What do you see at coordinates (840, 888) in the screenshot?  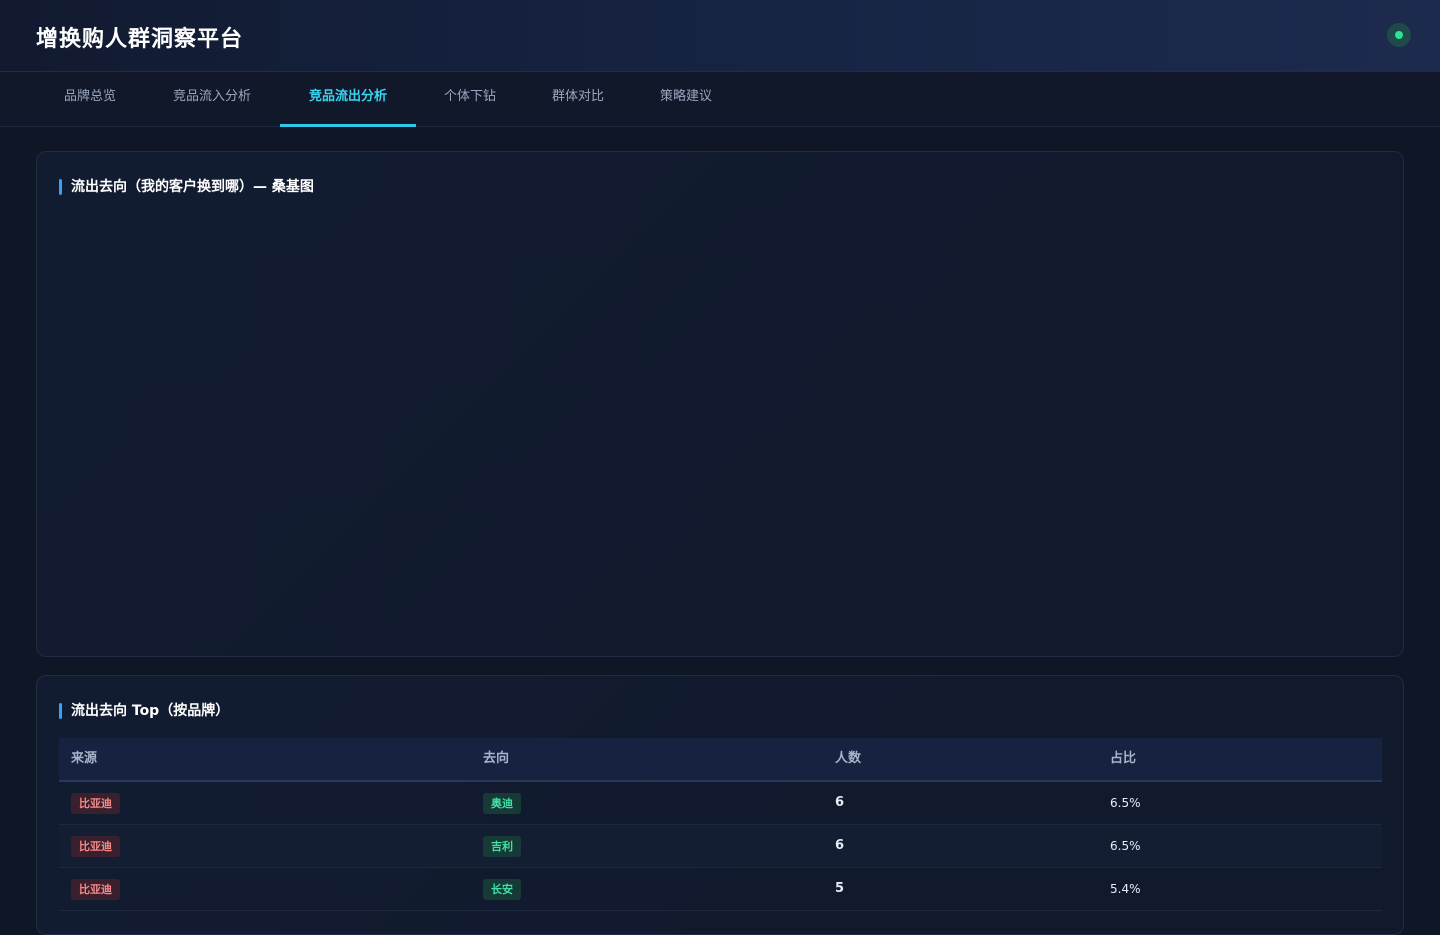 I see `count-cell: 5` at bounding box center [840, 888].